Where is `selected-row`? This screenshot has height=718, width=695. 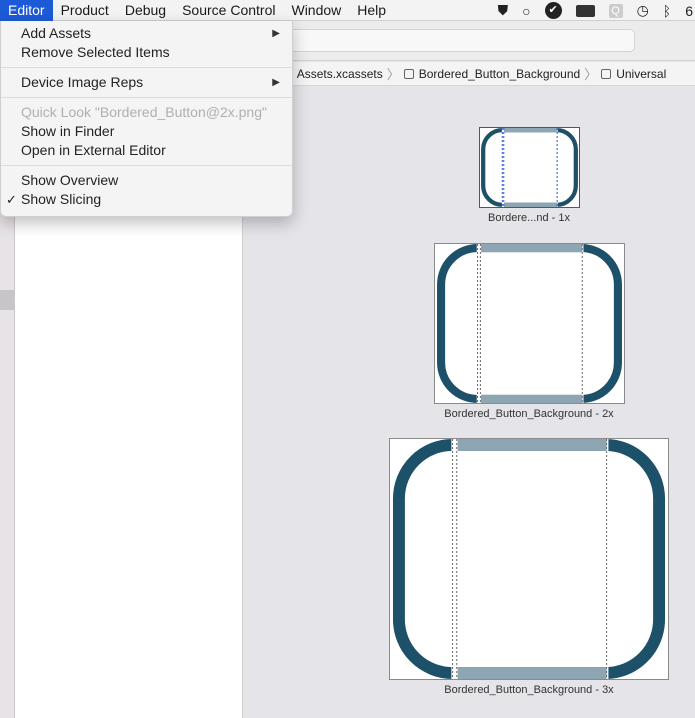
selected-row is located at coordinates (7, 300).